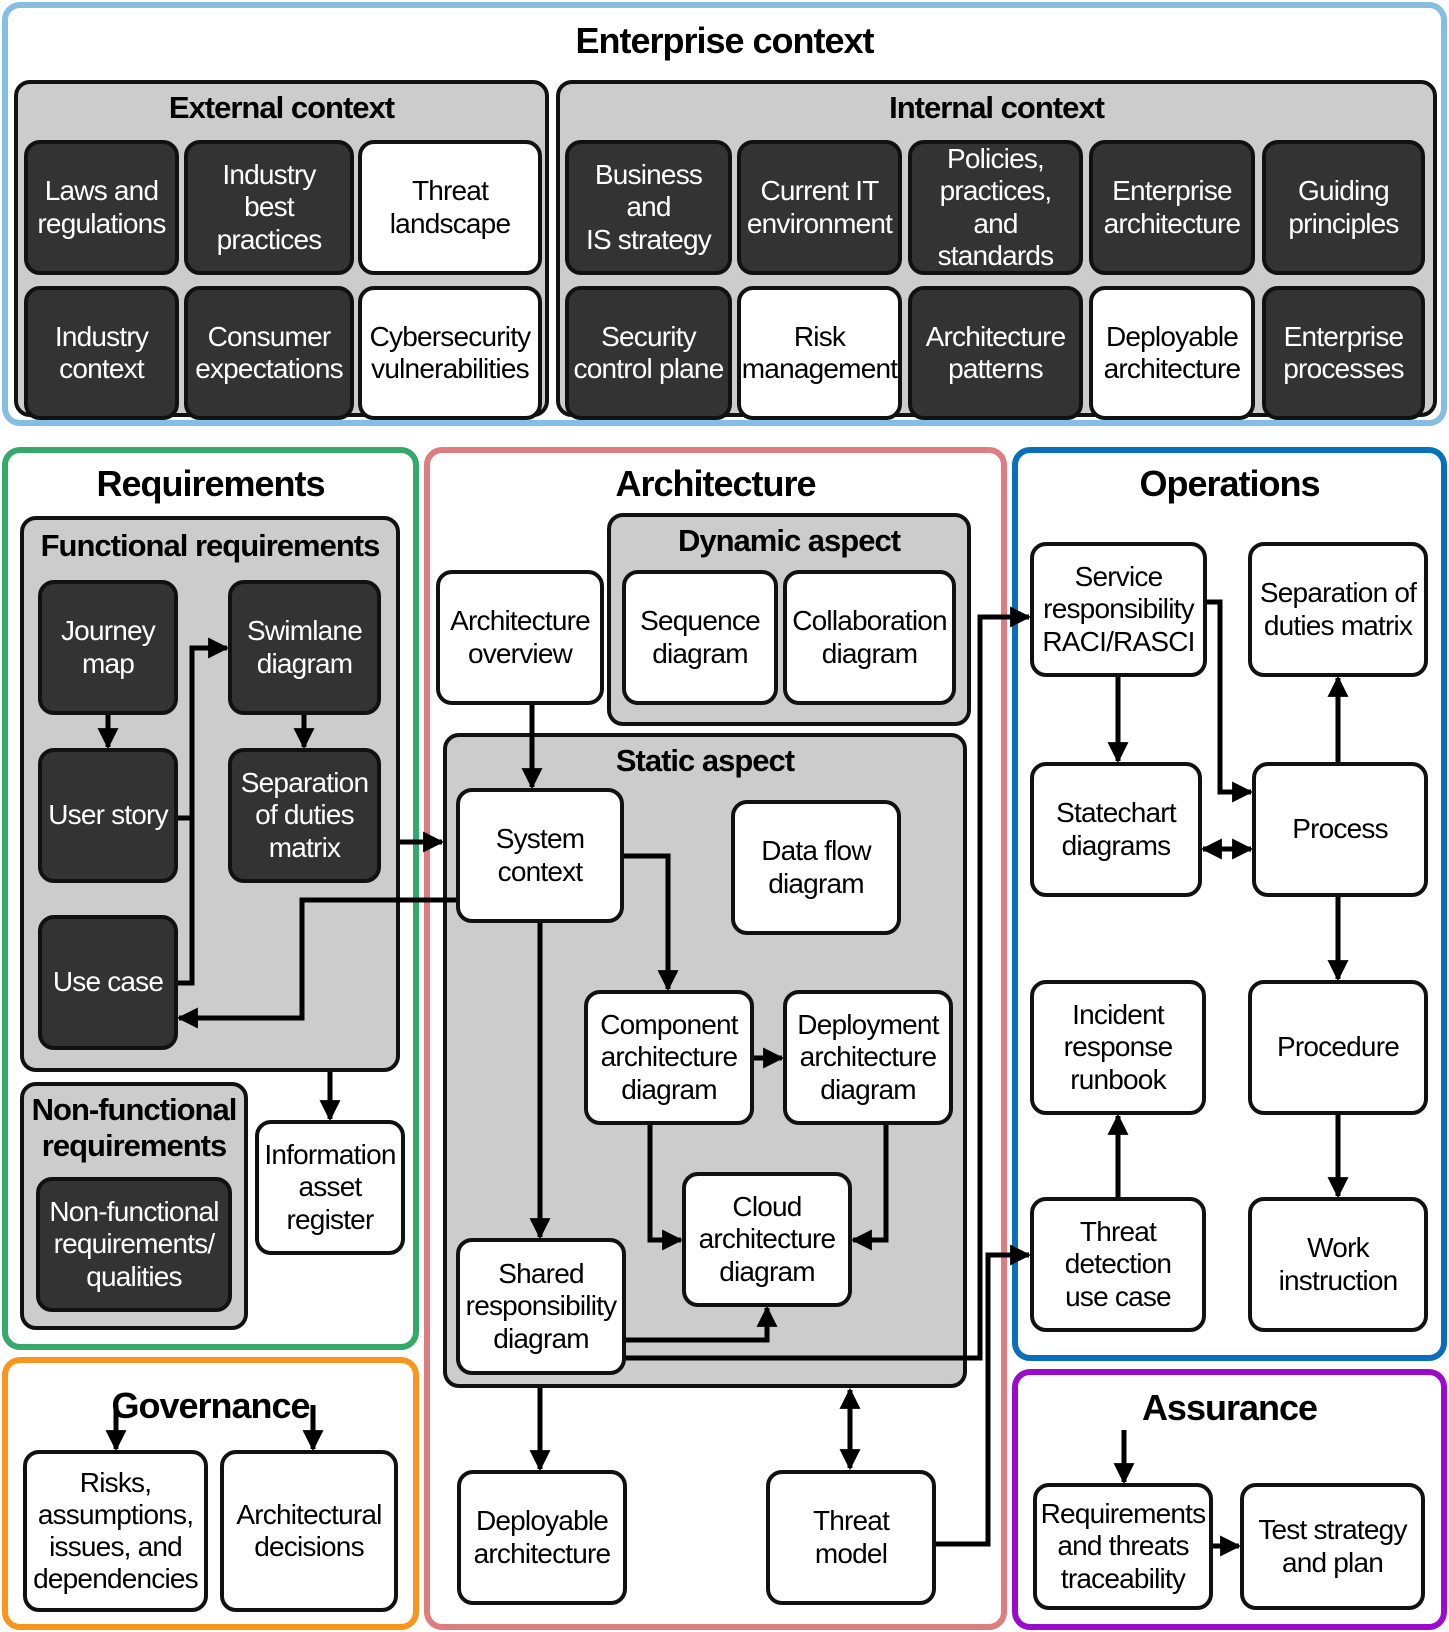 The image size is (1449, 1632). Describe the element at coordinates (108, 647) in the screenshot. I see `journey-map-box: Journey map` at that location.